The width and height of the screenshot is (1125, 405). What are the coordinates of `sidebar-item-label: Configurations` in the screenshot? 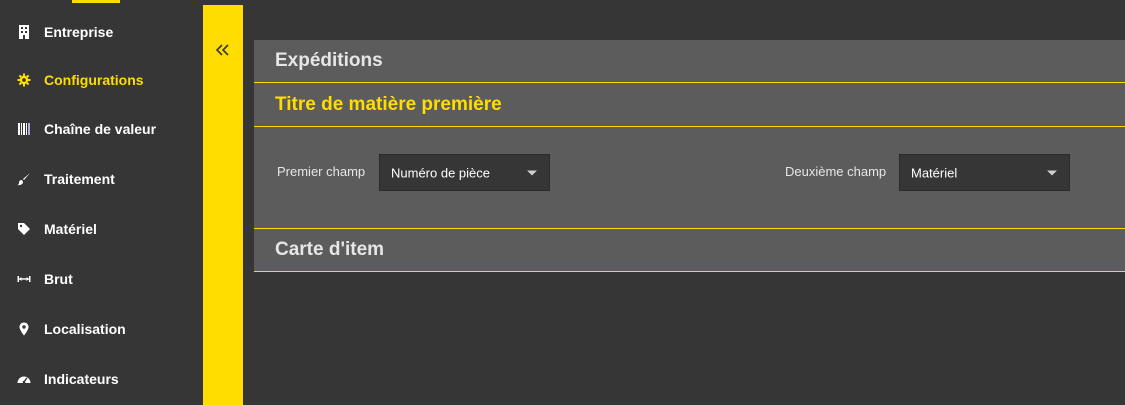 It's located at (94, 80).